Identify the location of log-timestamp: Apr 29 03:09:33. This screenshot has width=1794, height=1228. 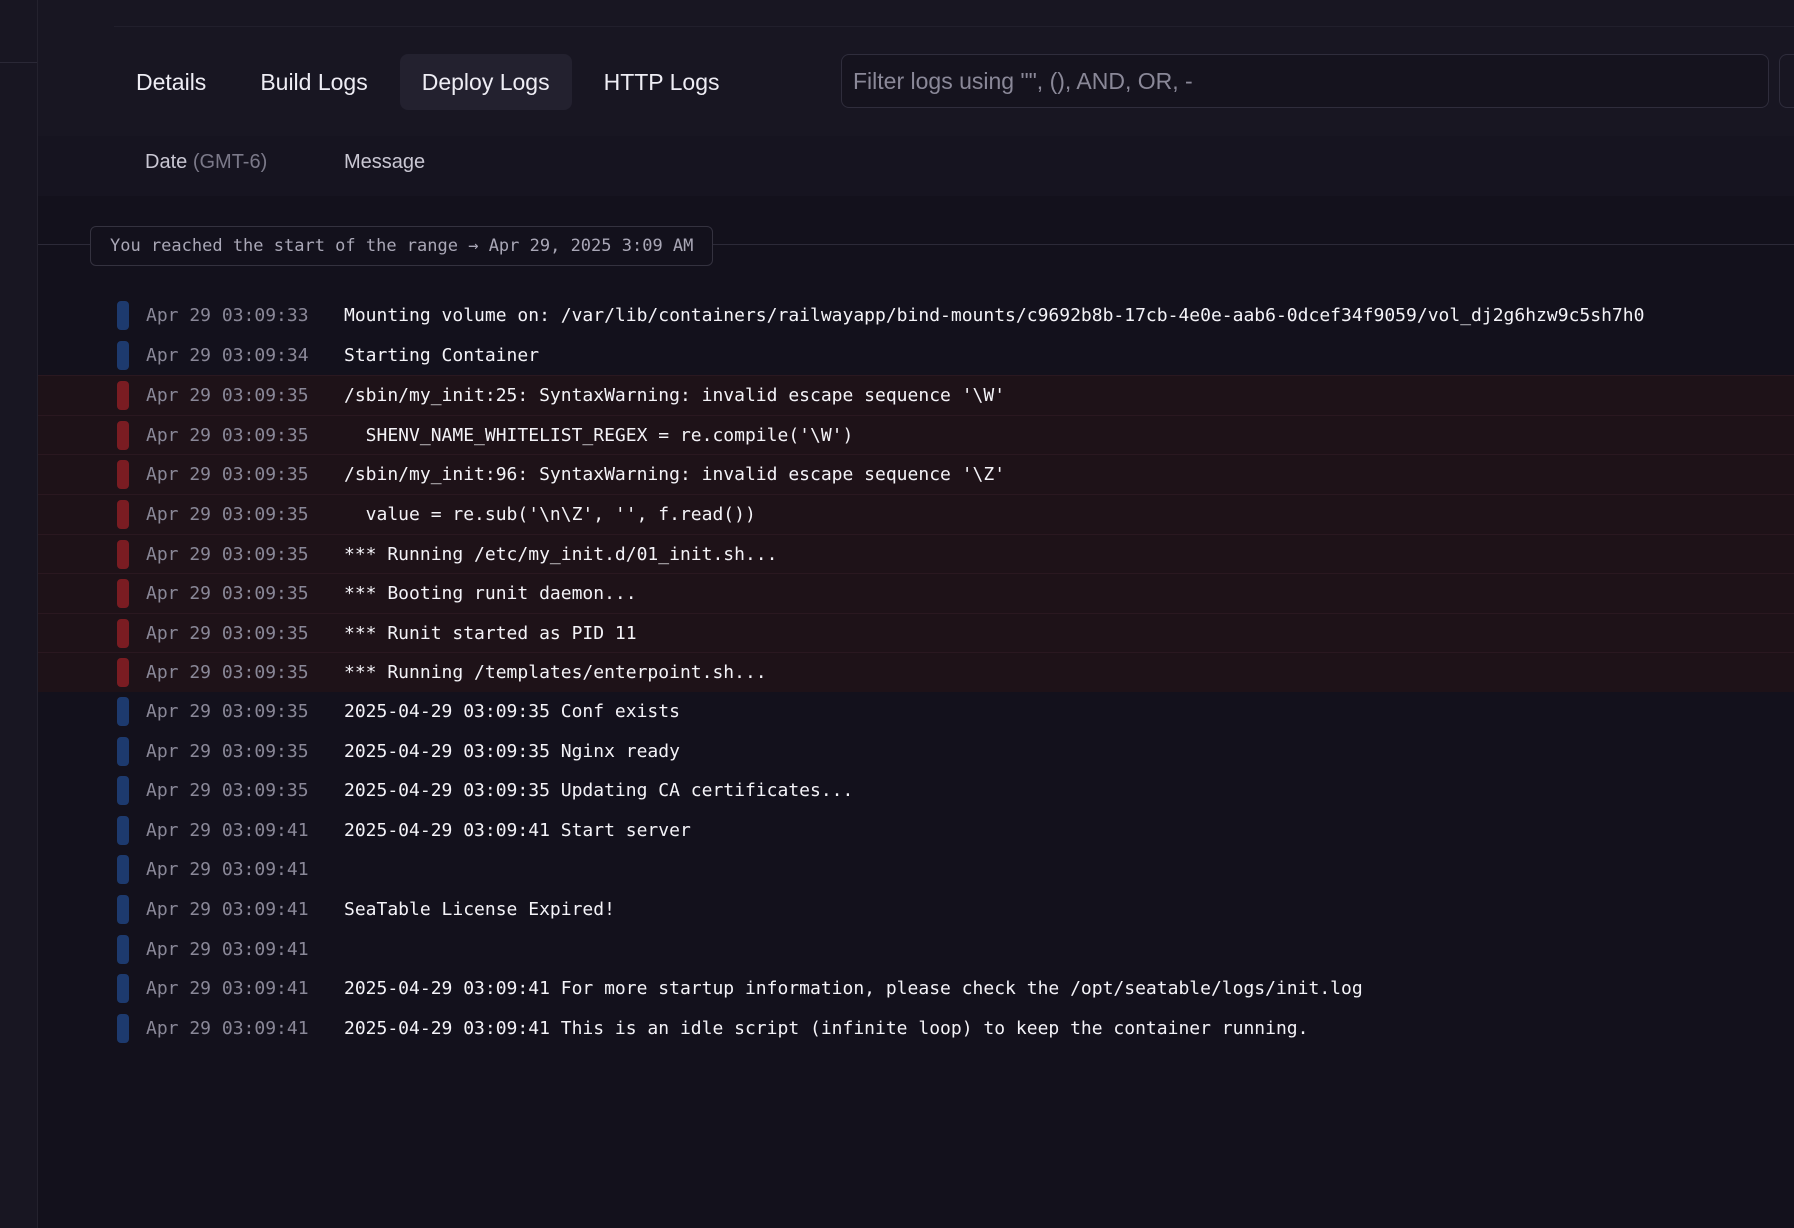
(227, 315).